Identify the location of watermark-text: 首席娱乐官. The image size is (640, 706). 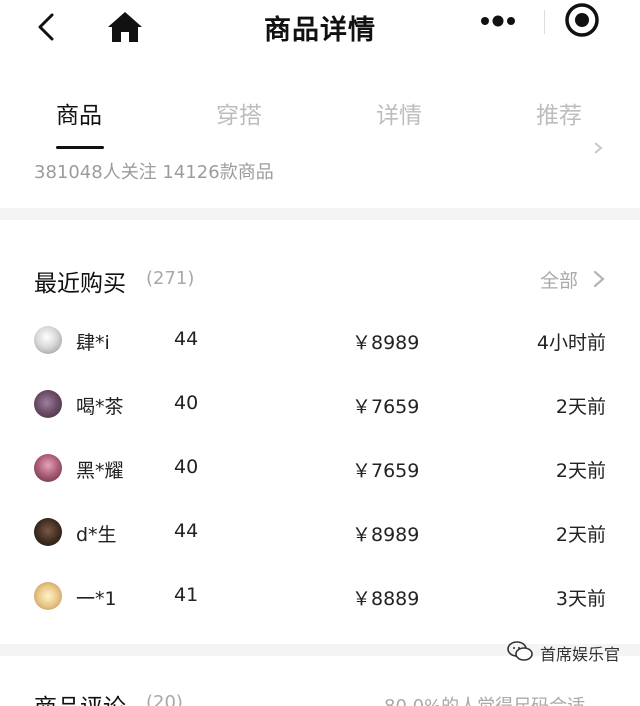
(580, 654).